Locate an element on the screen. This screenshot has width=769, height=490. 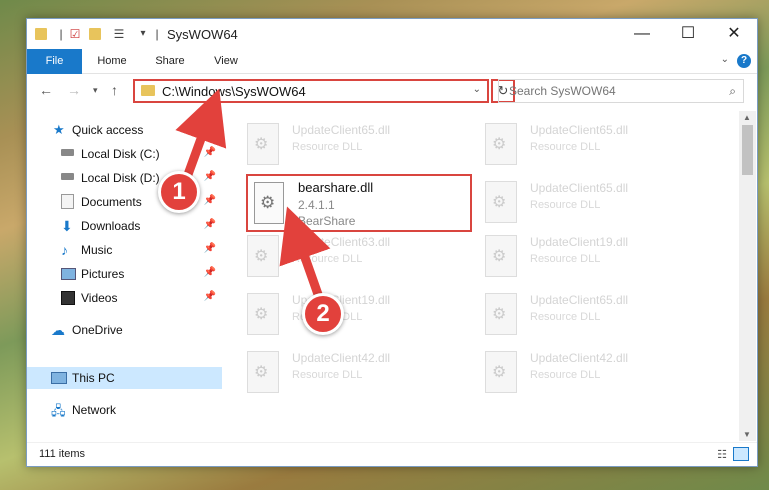
annotation-arrows is located at coordinates (253, 196).